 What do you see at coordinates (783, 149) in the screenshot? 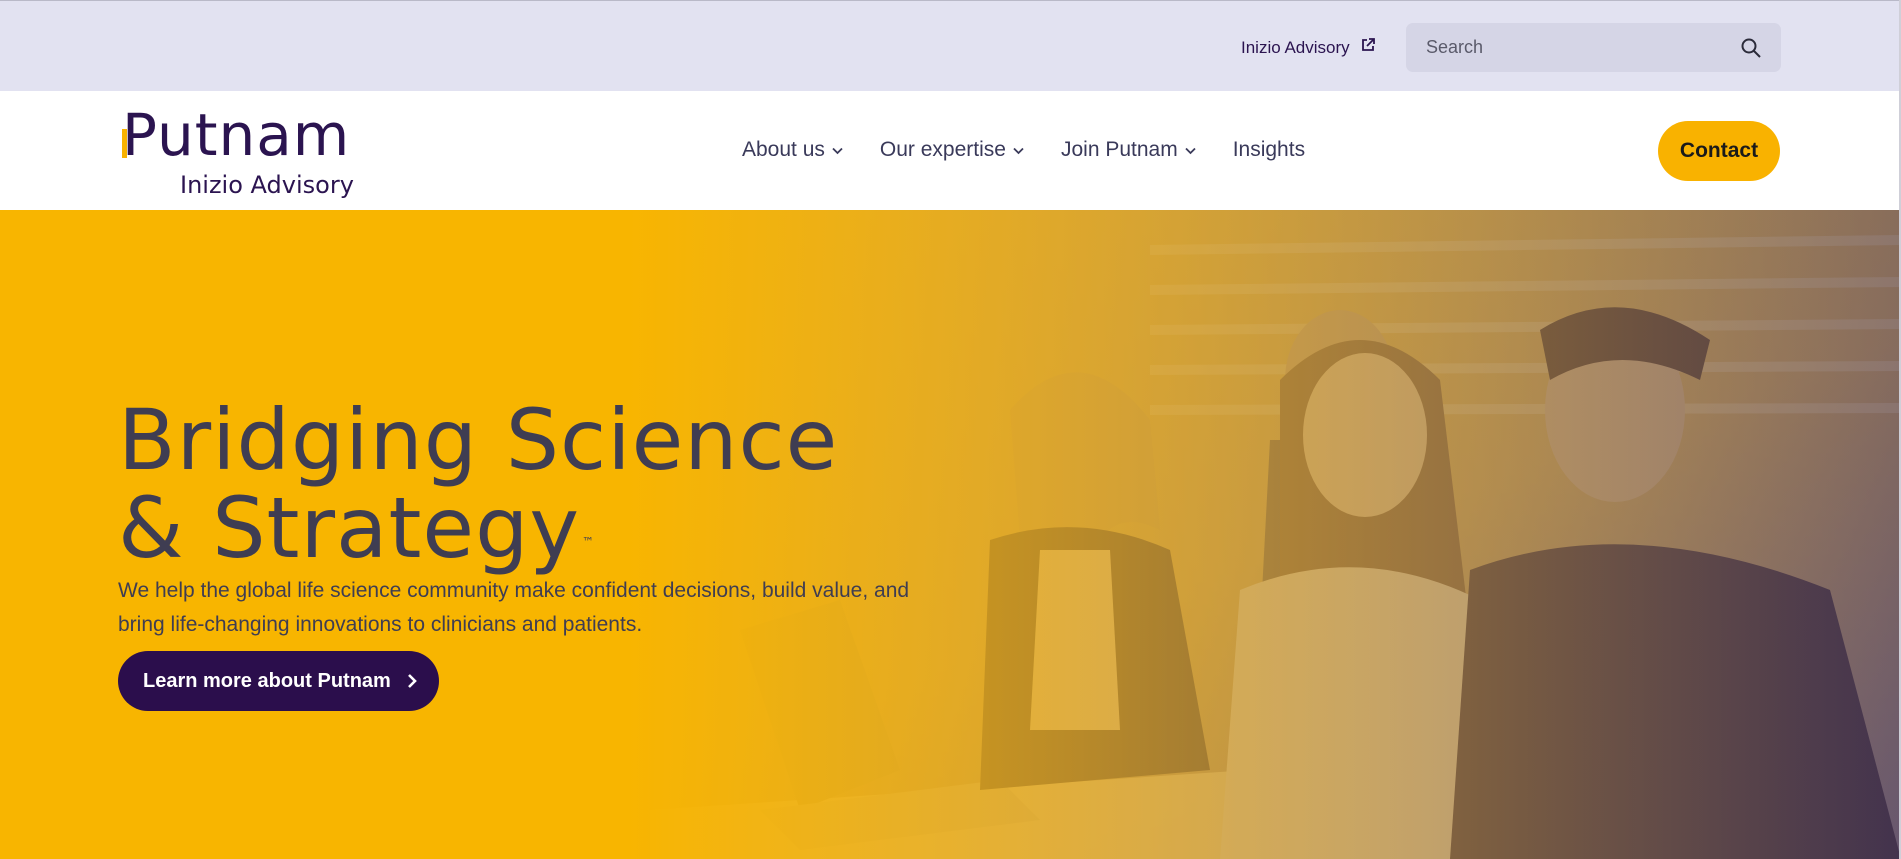
I see `nav-item-label: About us` at bounding box center [783, 149].